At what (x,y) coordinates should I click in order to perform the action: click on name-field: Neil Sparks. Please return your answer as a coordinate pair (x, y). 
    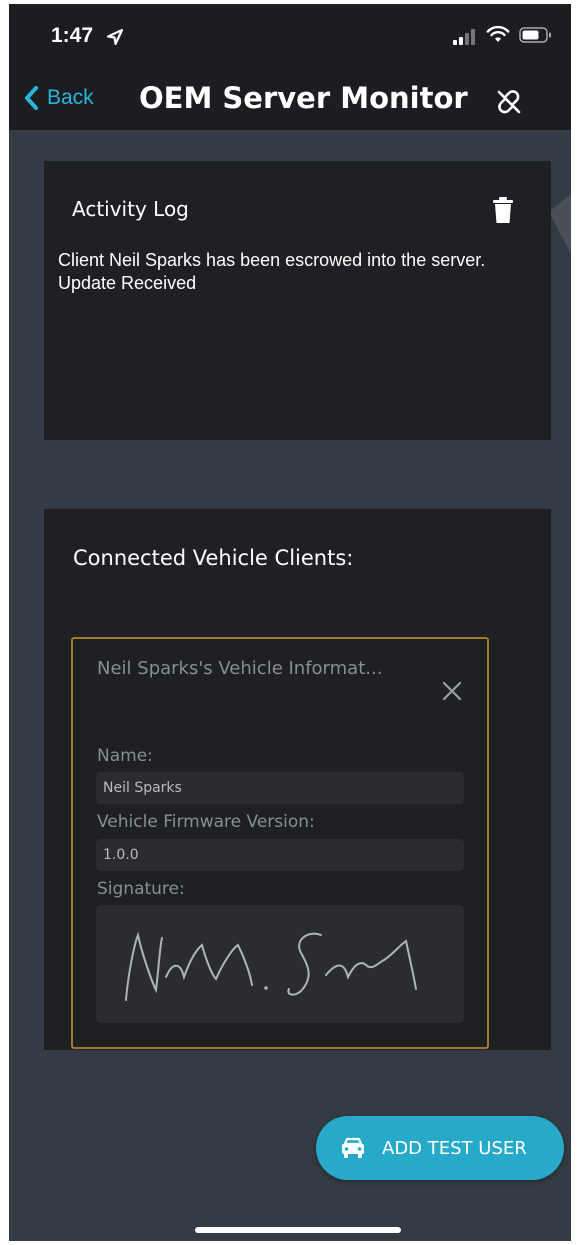
    Looking at the image, I should click on (280, 788).